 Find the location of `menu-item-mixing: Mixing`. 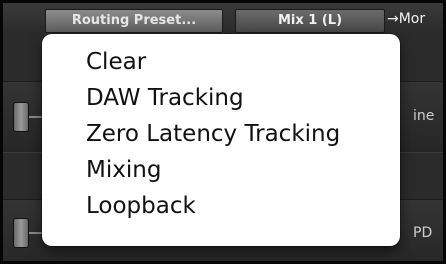

menu-item-mixing: Mixing is located at coordinates (221, 170).